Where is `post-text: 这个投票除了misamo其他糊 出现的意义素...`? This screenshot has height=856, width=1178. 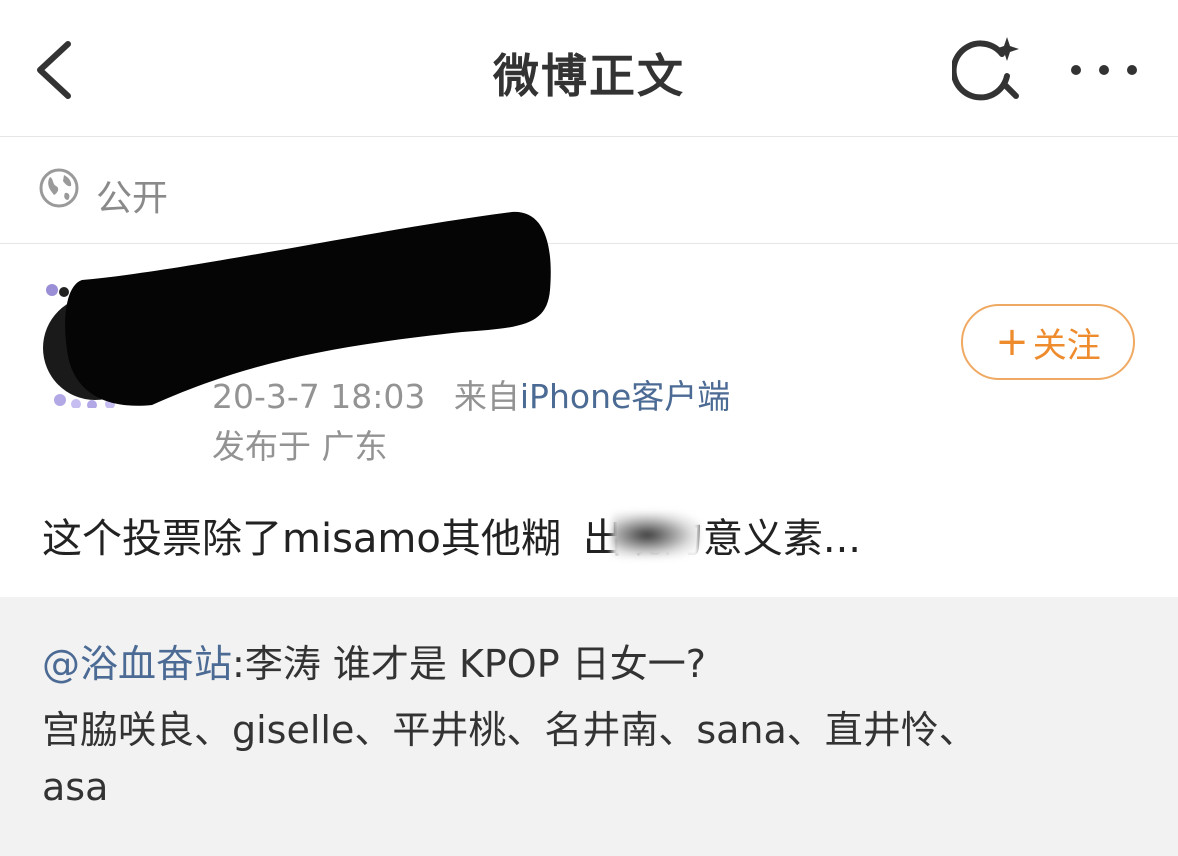
post-text: 这个投票除了misamo其他糊 出现的意义素... is located at coordinates (451, 535).